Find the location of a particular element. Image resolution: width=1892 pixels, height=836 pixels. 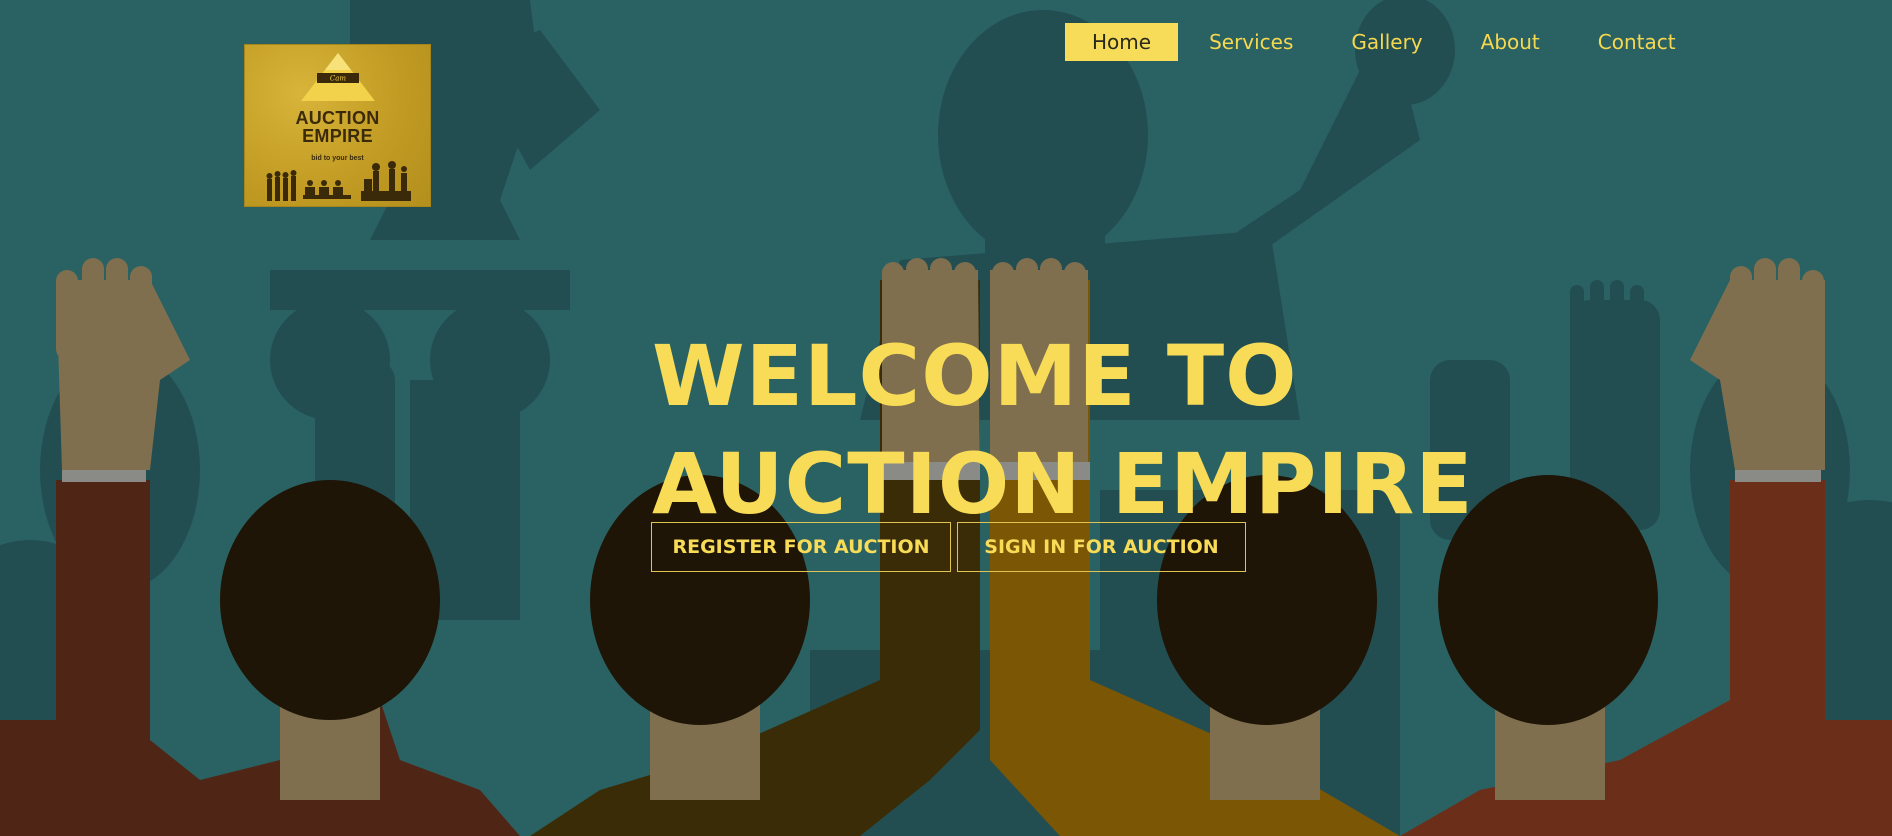

hero-headline: WELCOME TO AUCTION EMPIRE is located at coordinates (1063, 430).